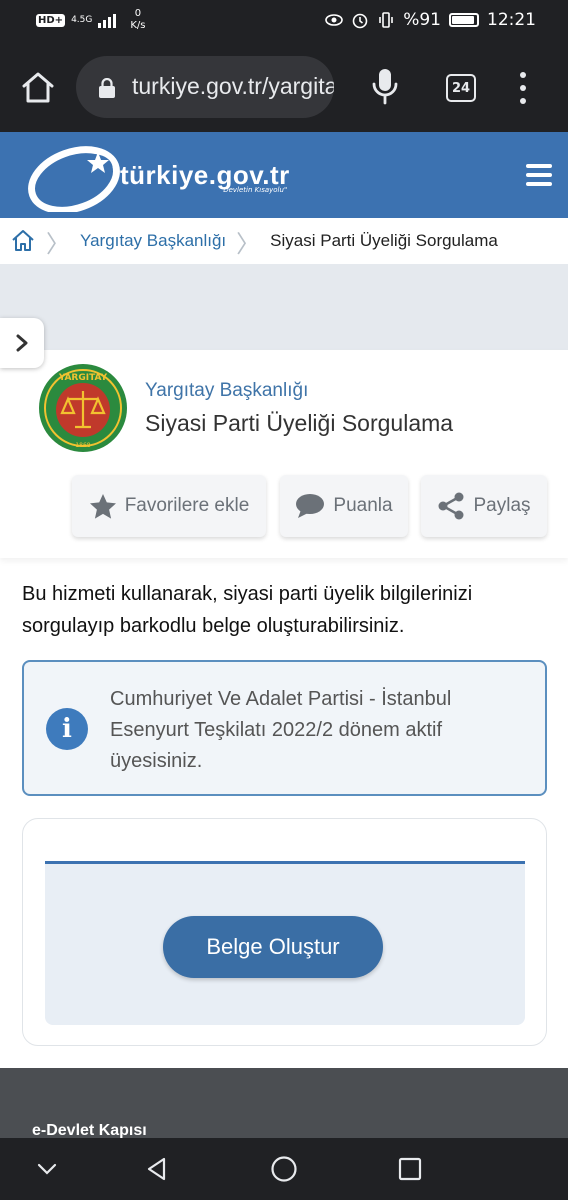 The height and width of the screenshot is (1200, 568). Describe the element at coordinates (138, 13) in the screenshot. I see `data-speed-value: 0` at that location.